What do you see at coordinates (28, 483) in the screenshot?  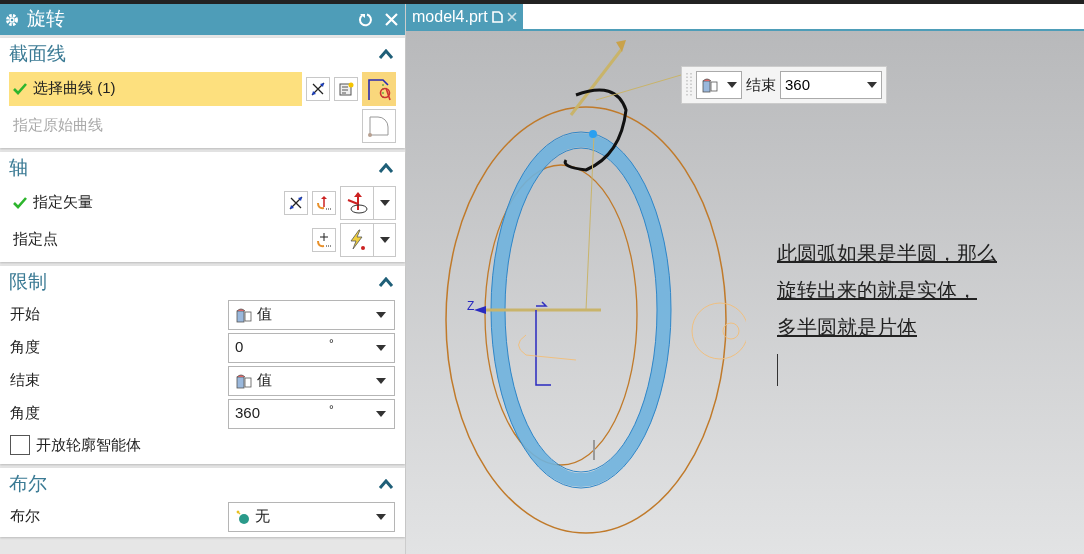 I see `section-title: 布尔` at bounding box center [28, 483].